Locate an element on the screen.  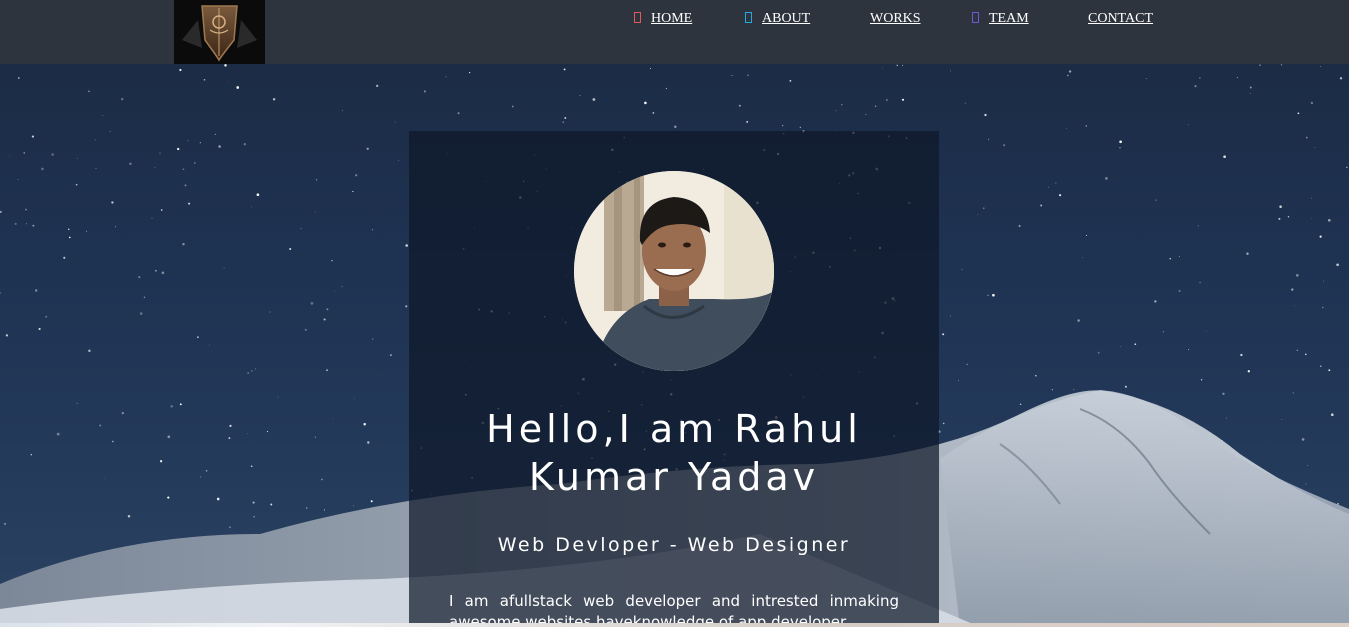
nav-team-label: TEAM is located at coordinates (1009, 18).